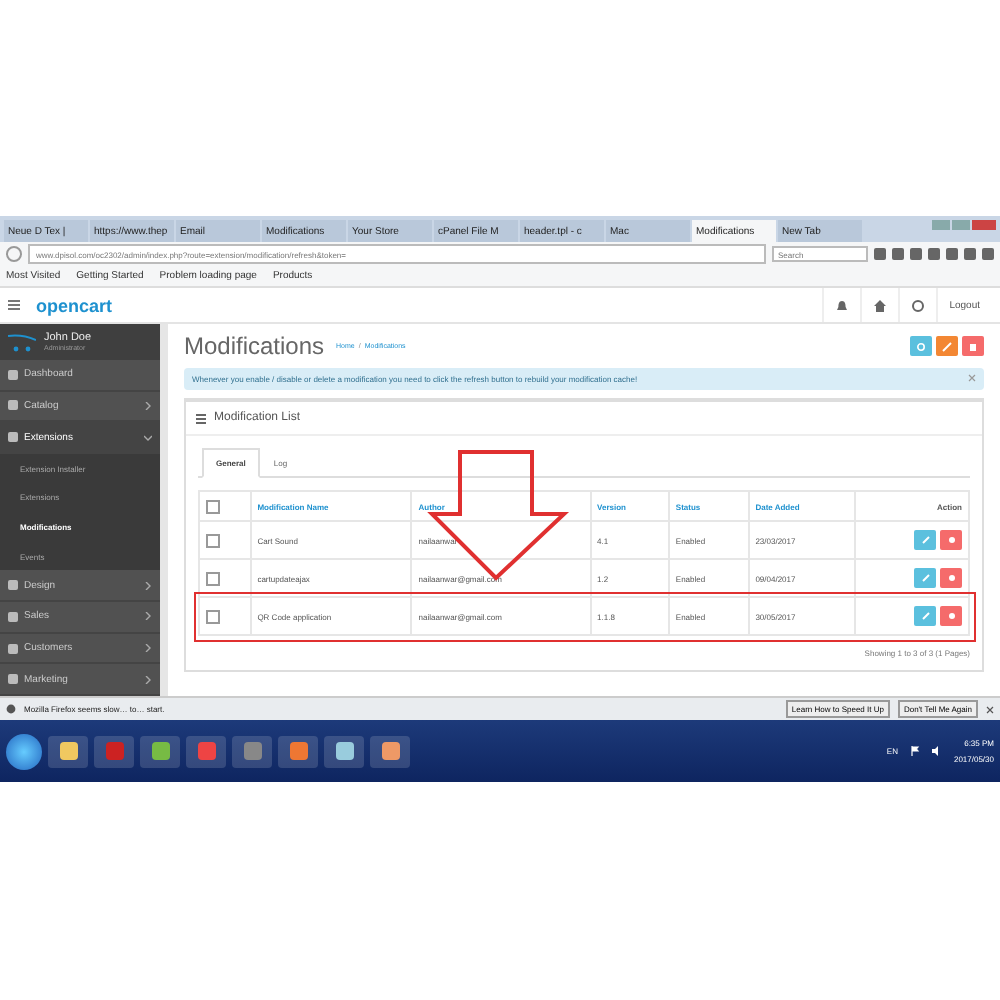  What do you see at coordinates (914, 751) in the screenshot?
I see `flag-icon` at bounding box center [914, 751].